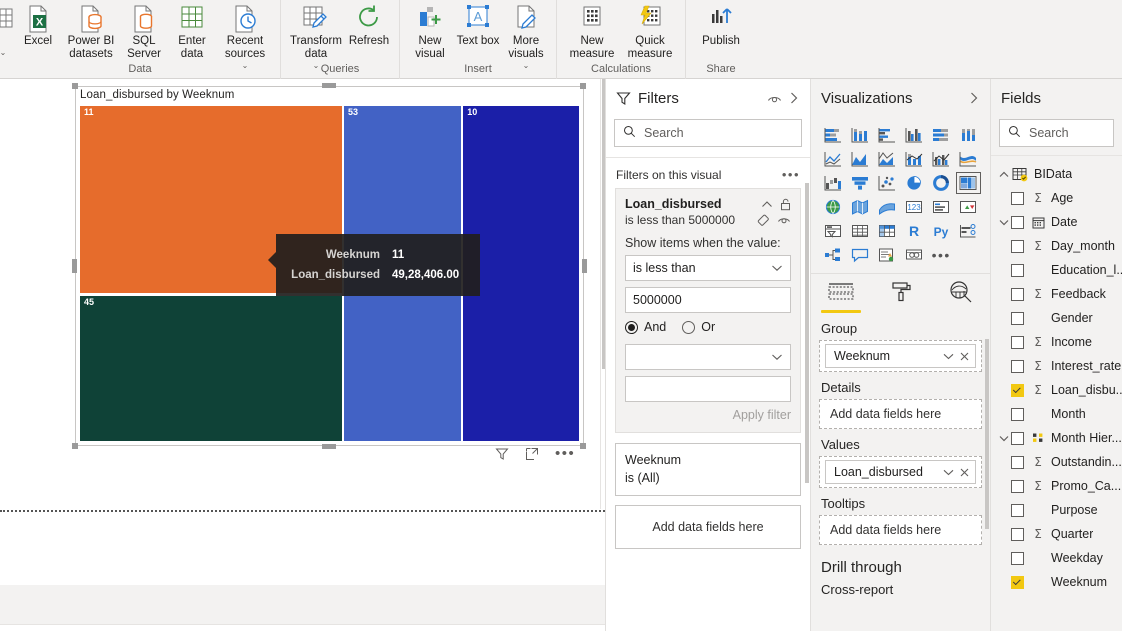  What do you see at coordinates (1056, 174) in the screenshot?
I see `fields-table-bidata: BIData` at bounding box center [1056, 174].